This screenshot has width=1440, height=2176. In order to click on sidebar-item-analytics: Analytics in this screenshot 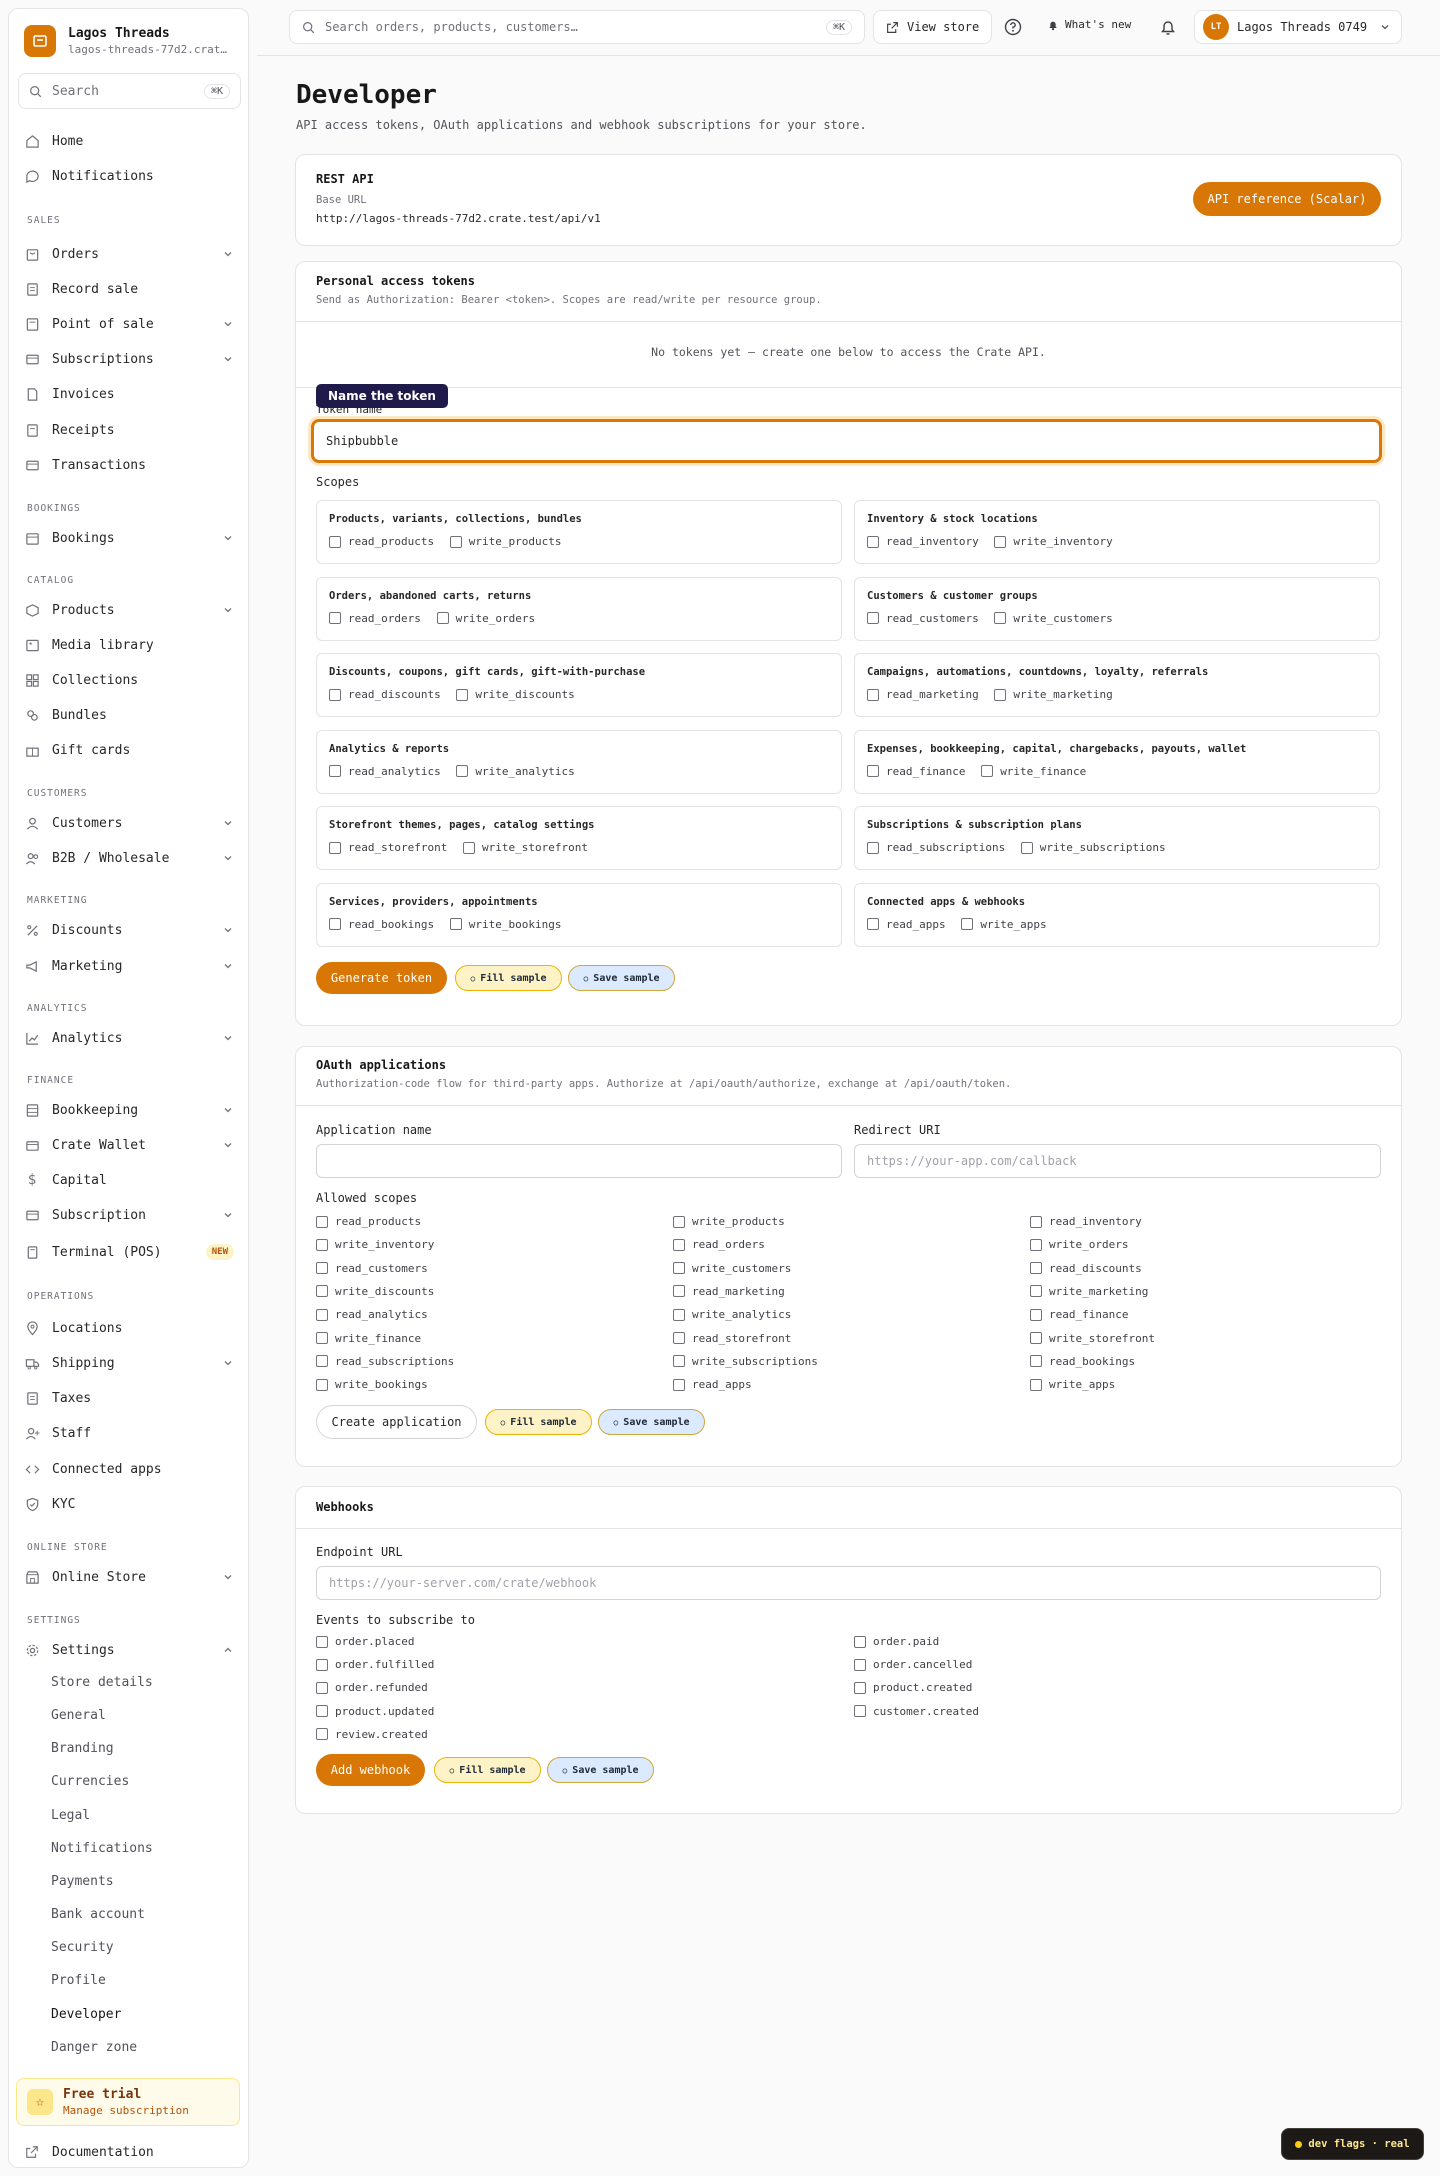, I will do `click(133, 1038)`.